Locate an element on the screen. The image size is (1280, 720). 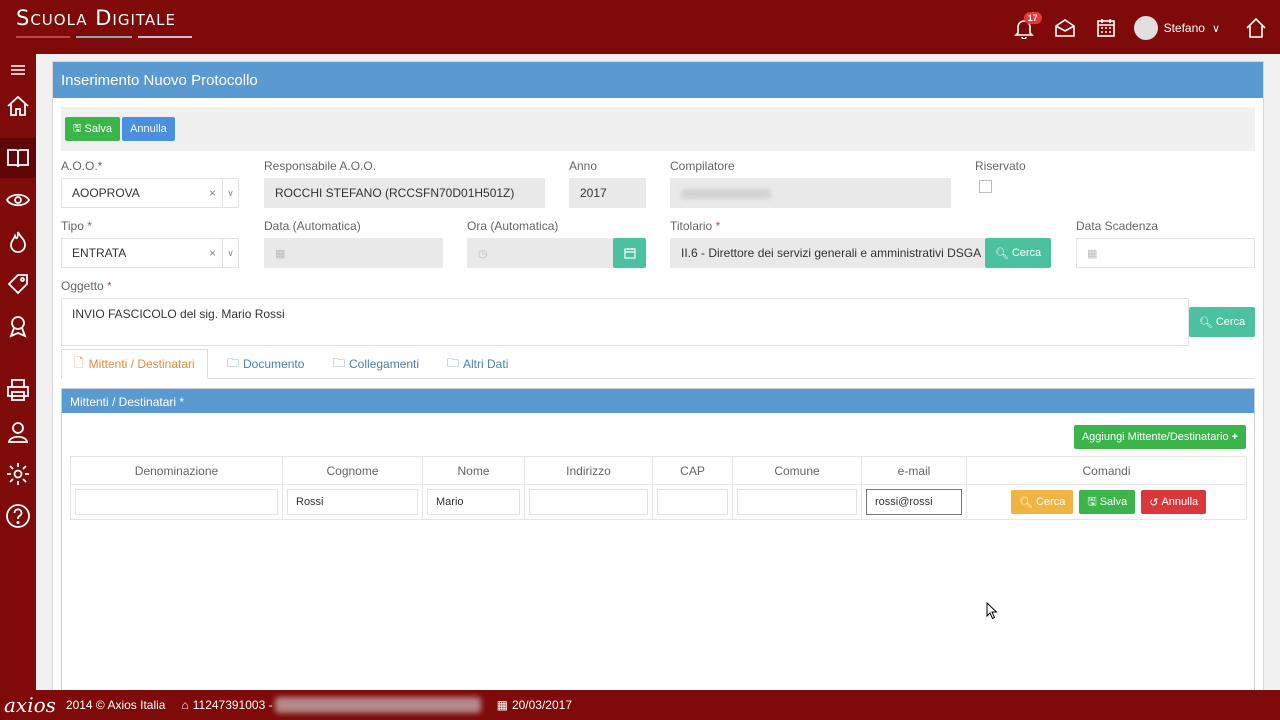
column-header: Nome is located at coordinates (473, 470).